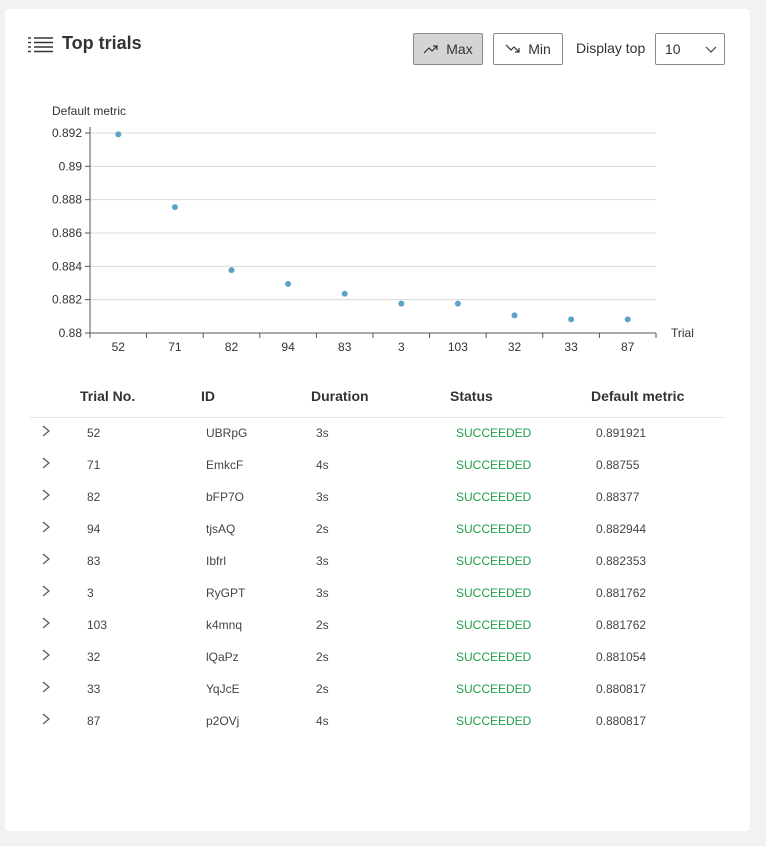 Image resolution: width=766 pixels, height=846 pixels. What do you see at coordinates (377, 498) in the screenshot?
I see `table-row: 82 bFP7O 3s SUCCEEDED 0.88377` at bounding box center [377, 498].